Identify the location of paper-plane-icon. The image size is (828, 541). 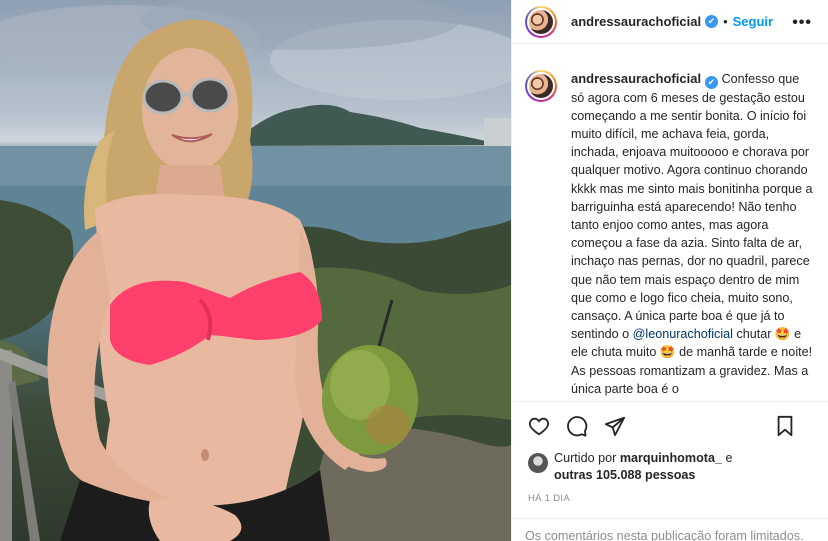
(615, 426).